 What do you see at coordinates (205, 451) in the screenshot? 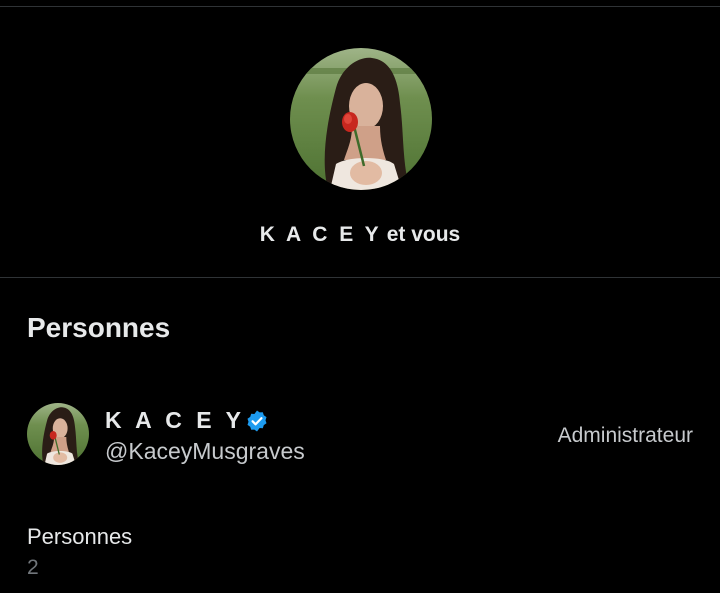
I see `member-handle: @KaceyMusgraves` at bounding box center [205, 451].